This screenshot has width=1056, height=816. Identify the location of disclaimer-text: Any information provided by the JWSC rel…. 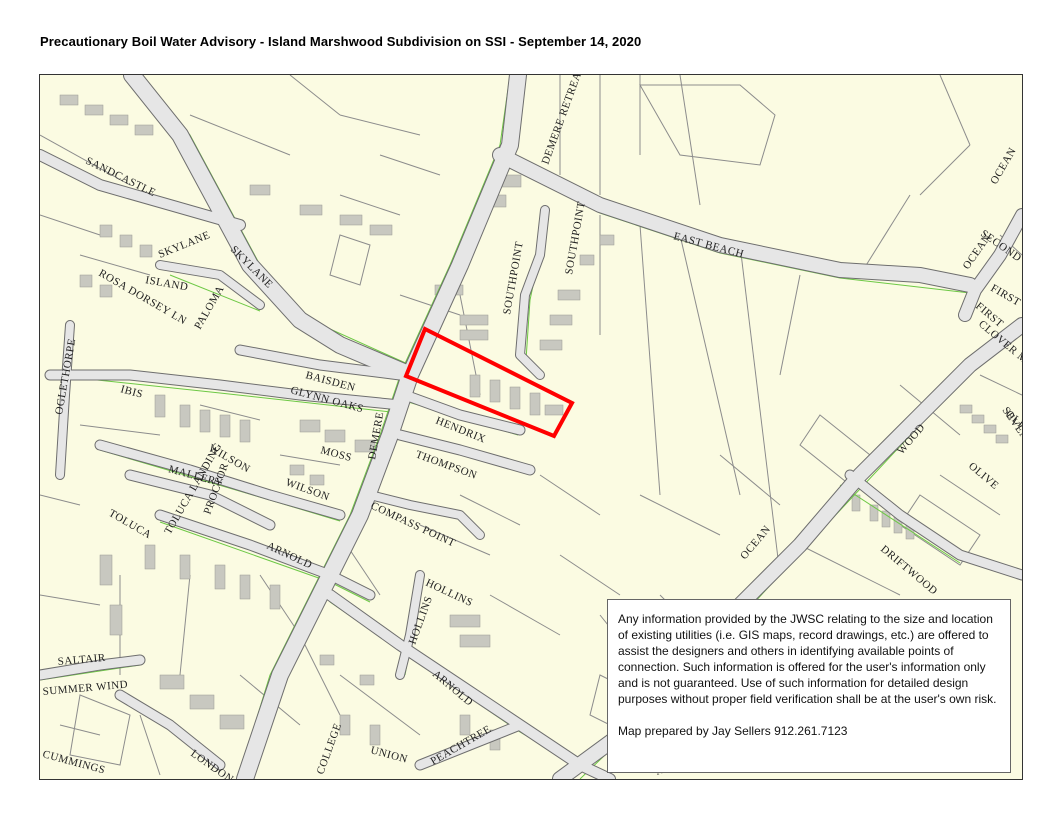
(807, 659).